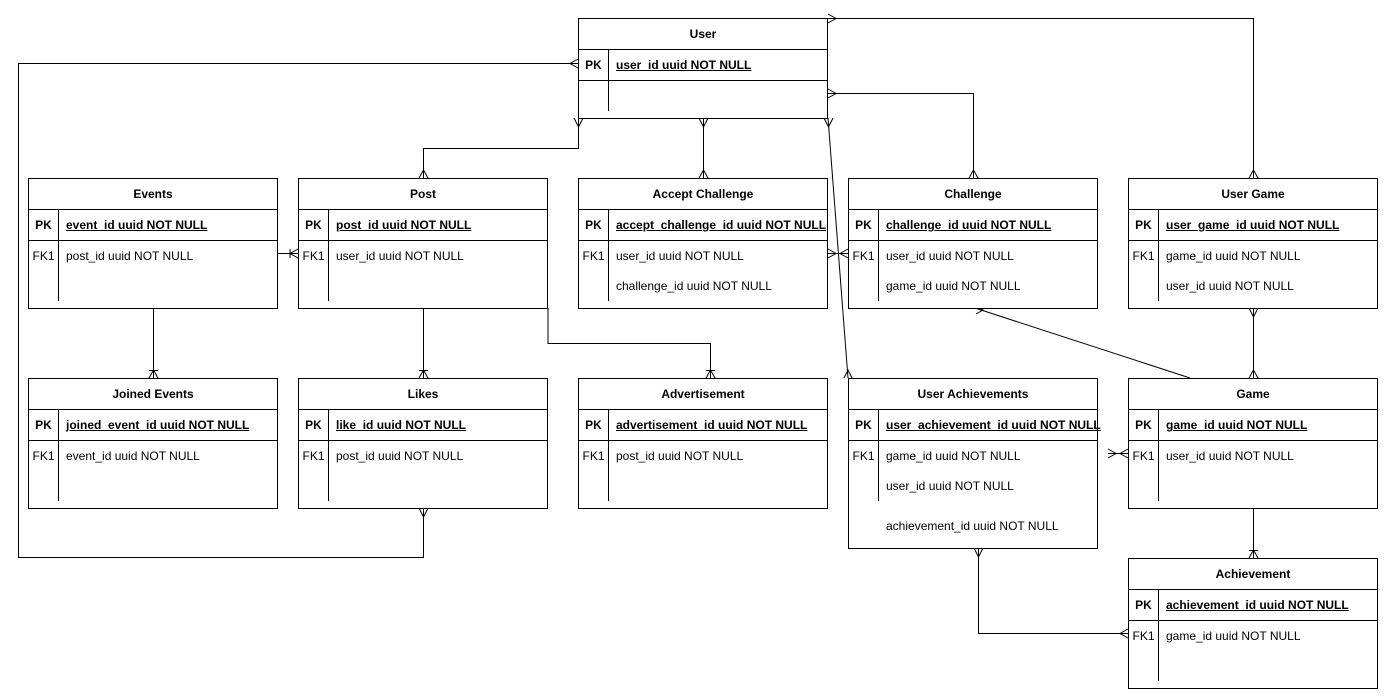 The width and height of the screenshot is (1389, 699). I want to click on pk-field: joined_event_id uuid NOT NULL, so click(158, 425).